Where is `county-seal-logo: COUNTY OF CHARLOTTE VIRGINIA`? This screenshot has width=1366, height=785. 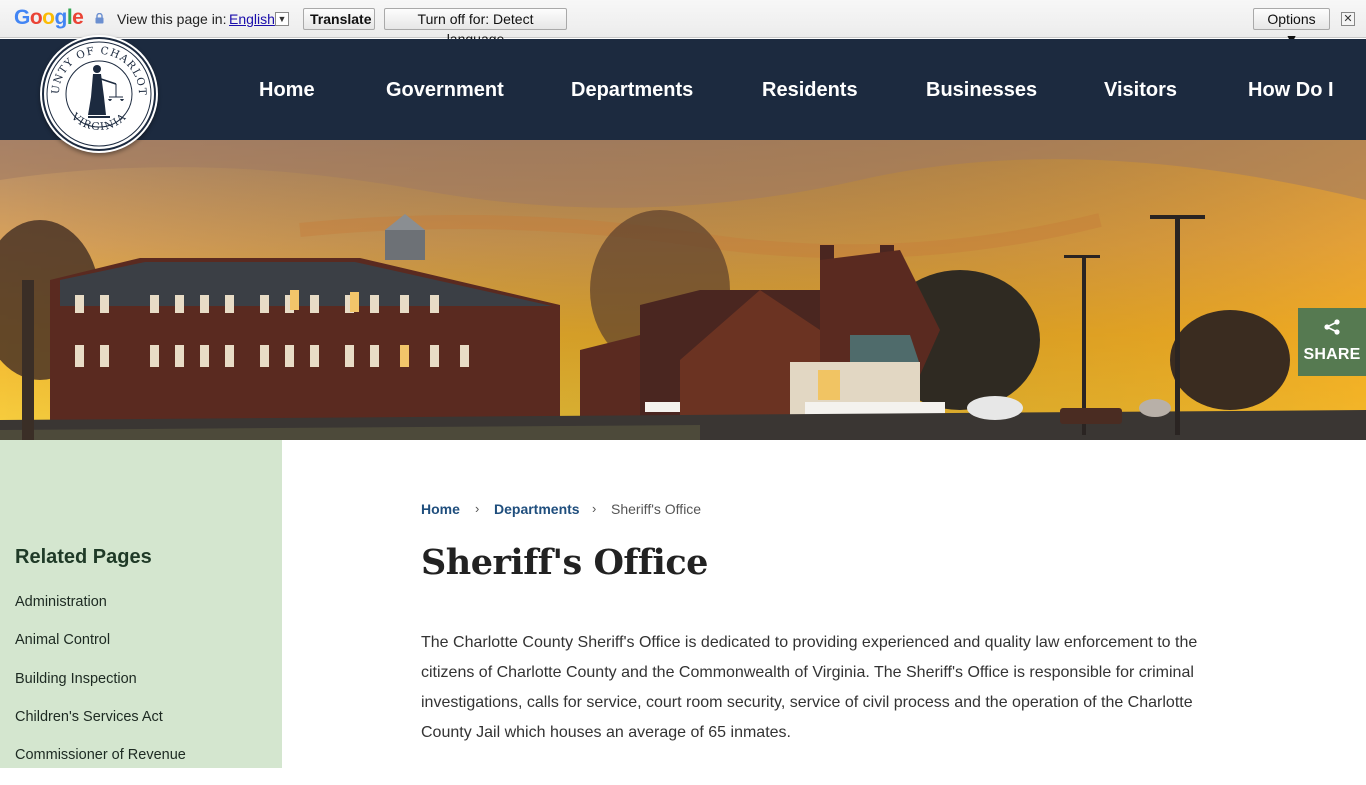 county-seal-logo: COUNTY OF CHARLOTTE VIRGINIA is located at coordinates (96, 89).